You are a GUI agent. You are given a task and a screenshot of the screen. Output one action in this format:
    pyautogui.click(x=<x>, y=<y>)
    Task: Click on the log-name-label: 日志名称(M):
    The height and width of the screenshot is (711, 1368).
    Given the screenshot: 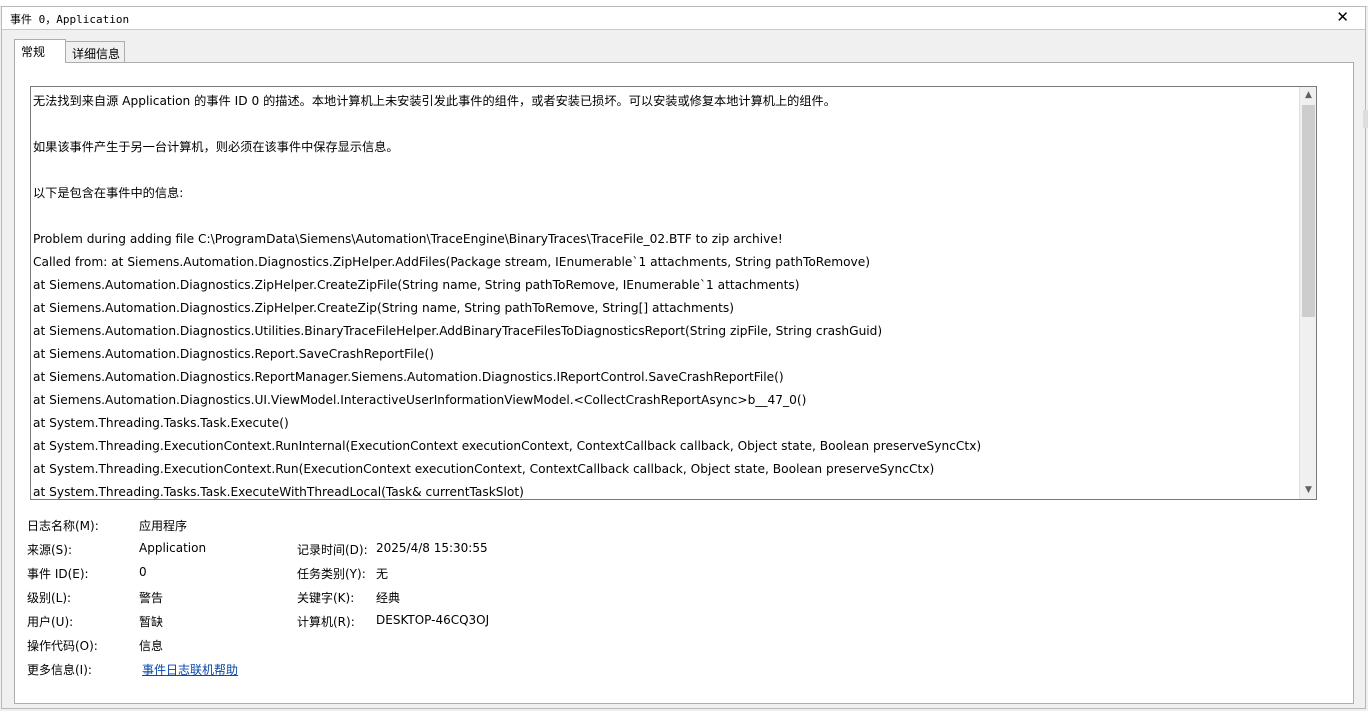 What is the action you would take?
    pyautogui.click(x=63, y=526)
    